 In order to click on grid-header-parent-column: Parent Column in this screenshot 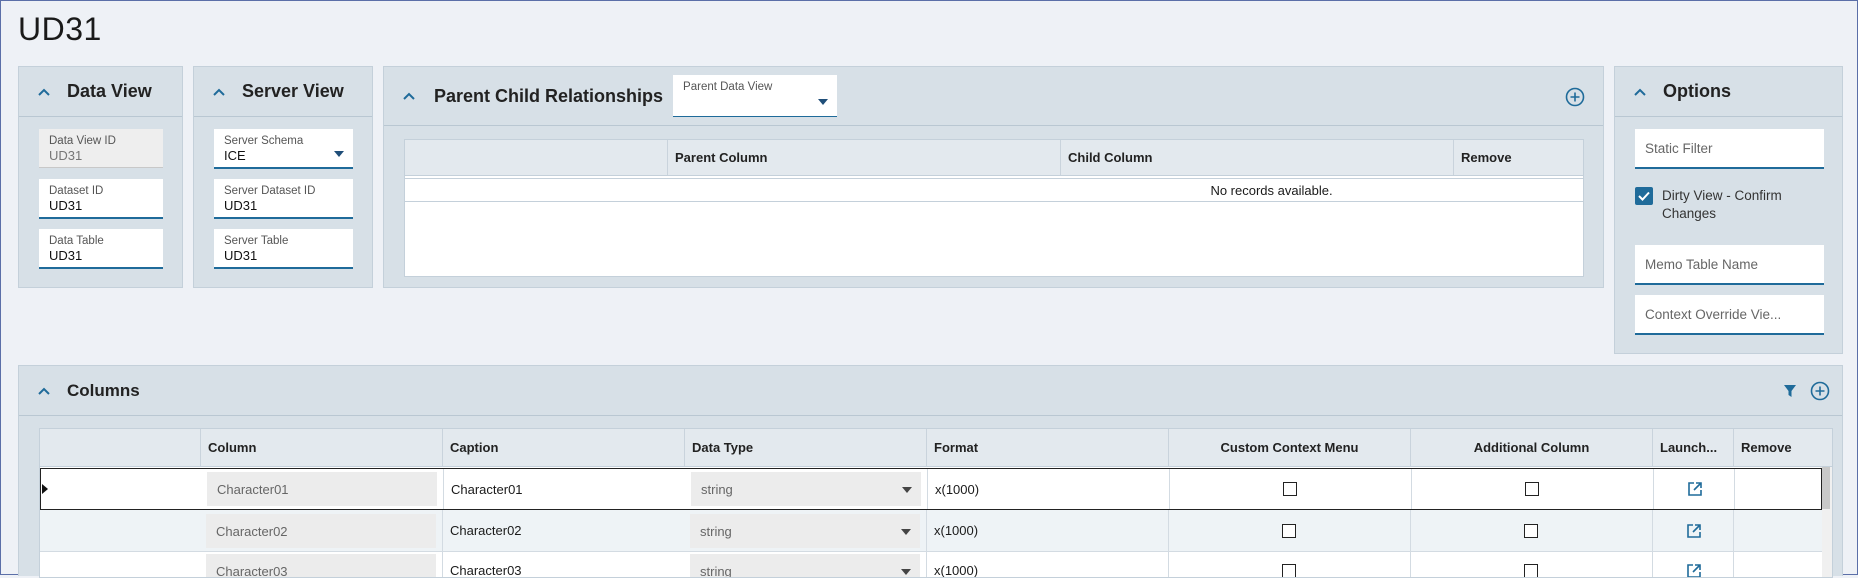, I will do `click(863, 157)`.